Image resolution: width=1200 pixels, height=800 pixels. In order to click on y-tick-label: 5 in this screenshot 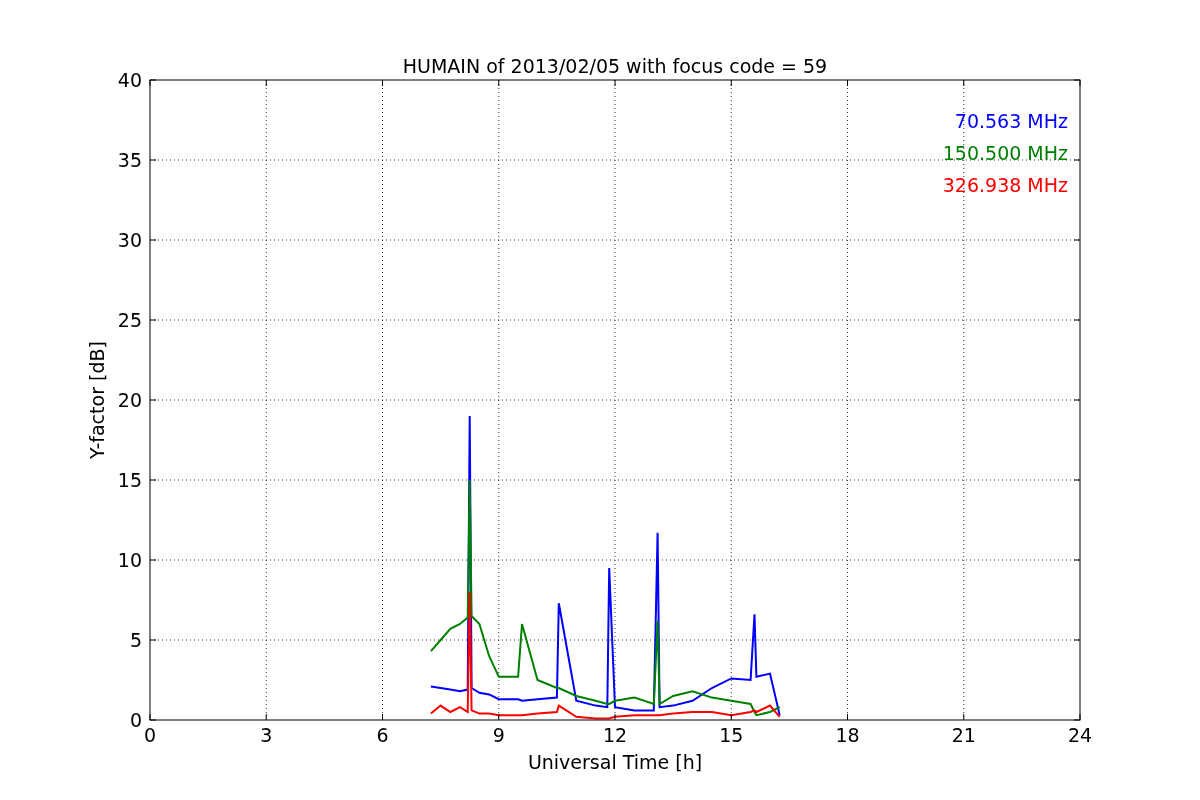, I will do `click(135, 640)`.